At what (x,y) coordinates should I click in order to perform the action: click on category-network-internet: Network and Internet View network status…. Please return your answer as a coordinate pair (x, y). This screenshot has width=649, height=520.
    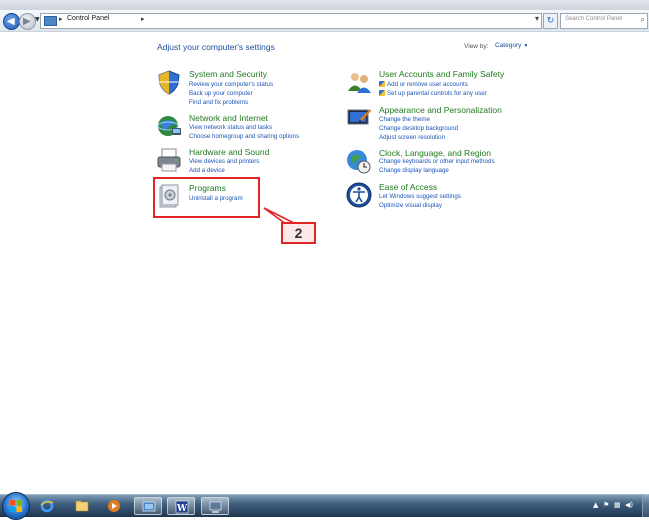
    Looking at the image, I should click on (241, 129).